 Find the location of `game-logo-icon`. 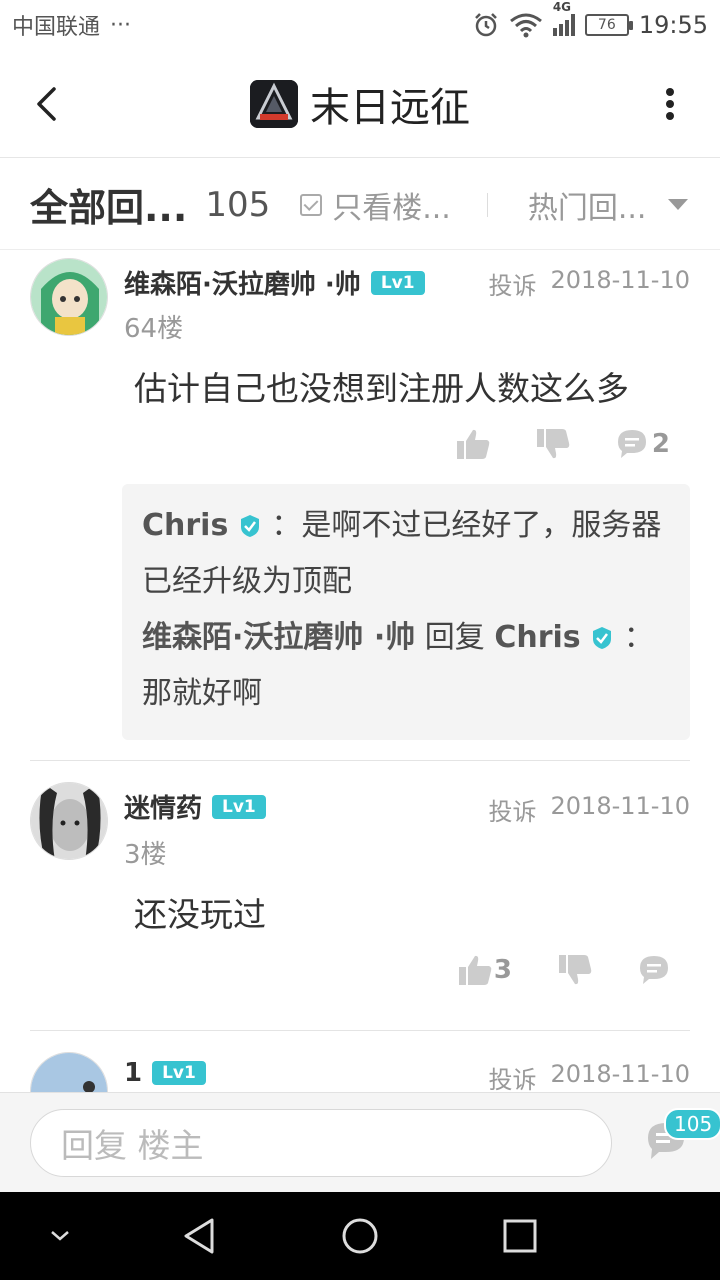

game-logo-icon is located at coordinates (274, 103).